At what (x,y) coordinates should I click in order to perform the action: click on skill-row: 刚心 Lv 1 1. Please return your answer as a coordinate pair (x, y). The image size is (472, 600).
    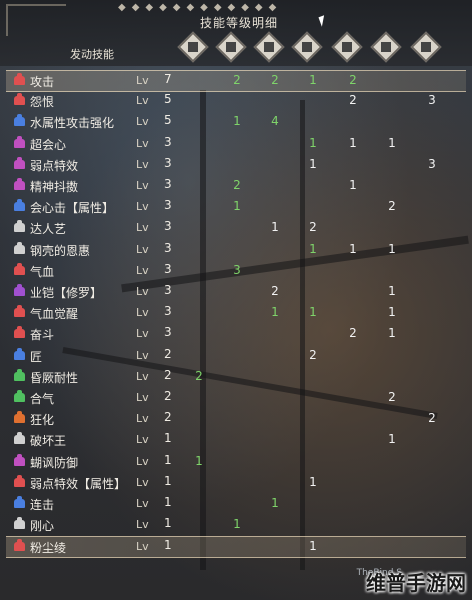
    Looking at the image, I should click on (236, 525).